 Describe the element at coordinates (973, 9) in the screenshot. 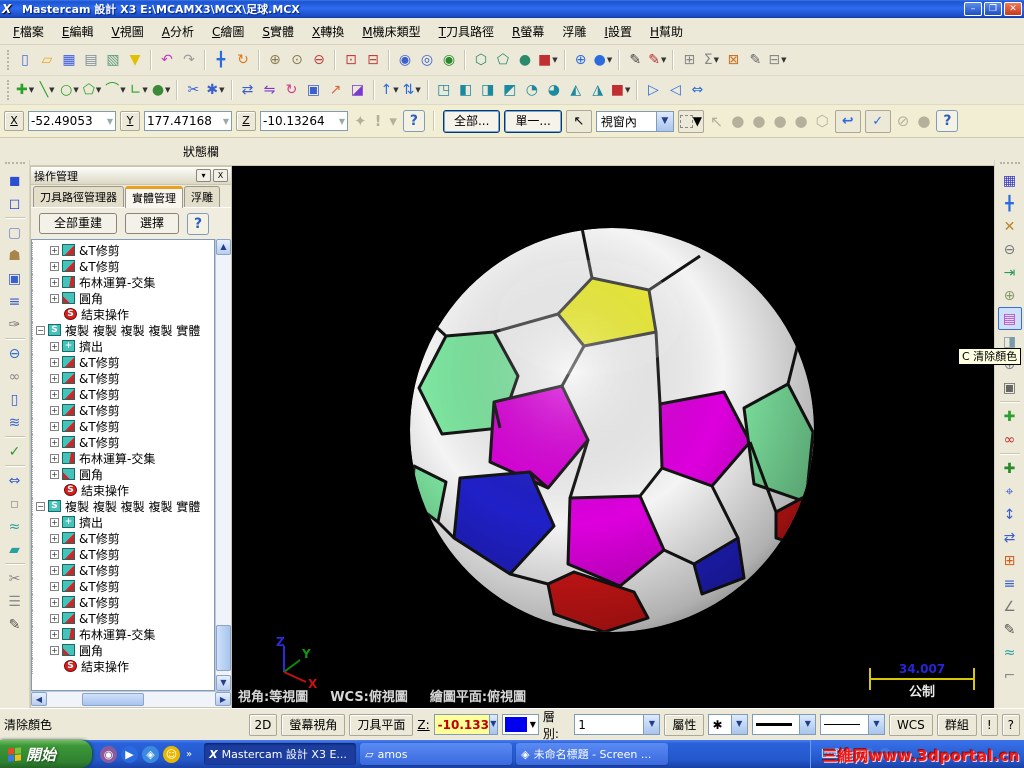

I see `minimize-button: –` at that location.